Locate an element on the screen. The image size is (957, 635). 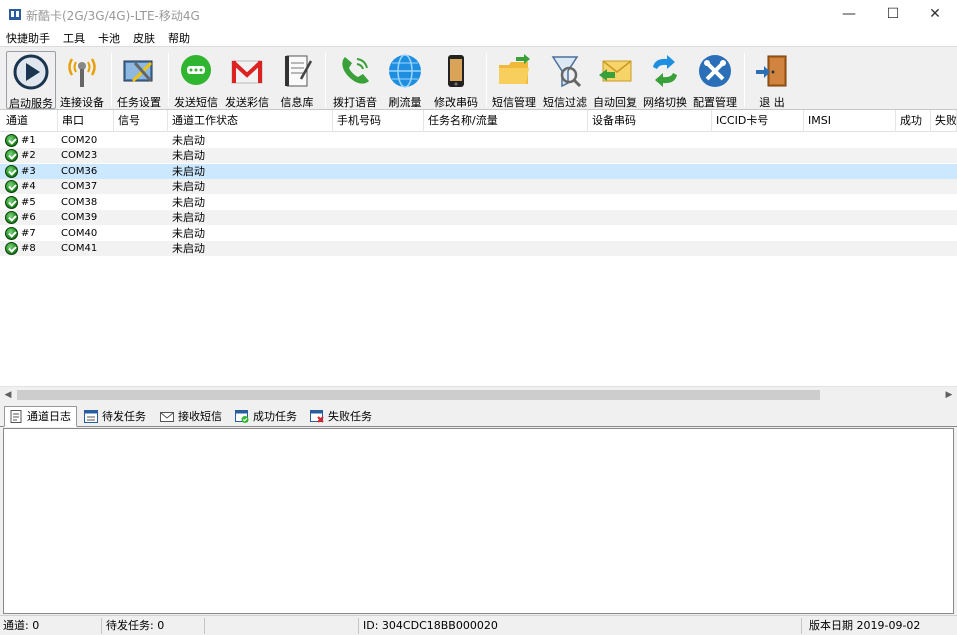
column-header-status: 通道工作状态 is located at coordinates (250, 121).